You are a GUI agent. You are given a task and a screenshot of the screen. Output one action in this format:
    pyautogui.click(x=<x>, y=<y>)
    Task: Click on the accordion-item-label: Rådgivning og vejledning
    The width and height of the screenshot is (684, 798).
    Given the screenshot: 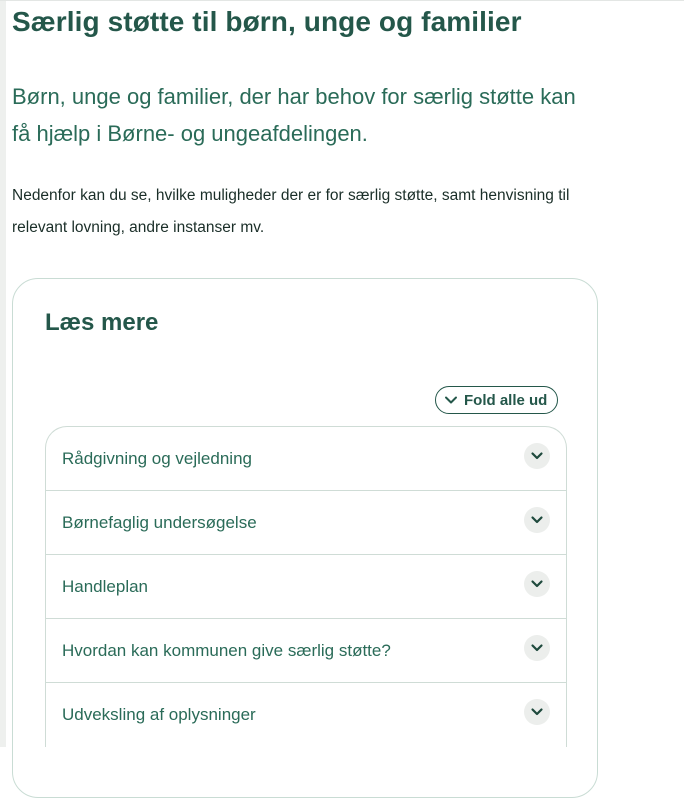 What is the action you would take?
    pyautogui.click(x=157, y=458)
    